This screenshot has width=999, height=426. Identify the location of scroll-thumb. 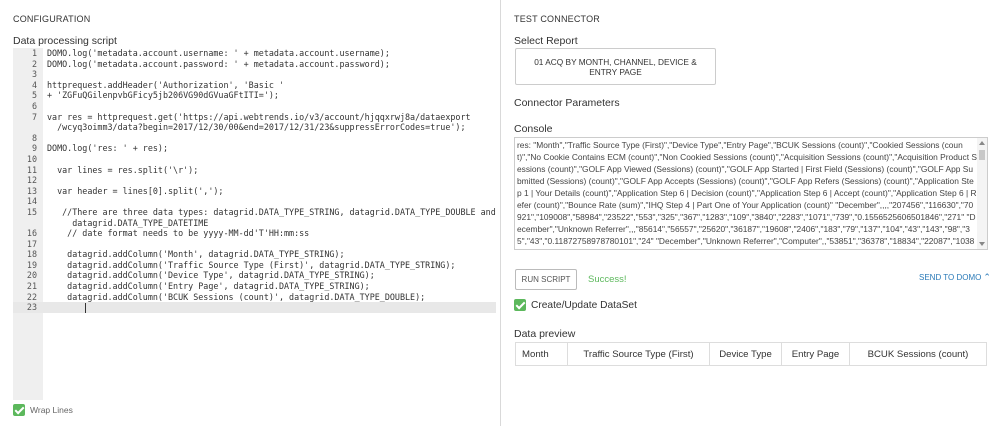
(982, 155).